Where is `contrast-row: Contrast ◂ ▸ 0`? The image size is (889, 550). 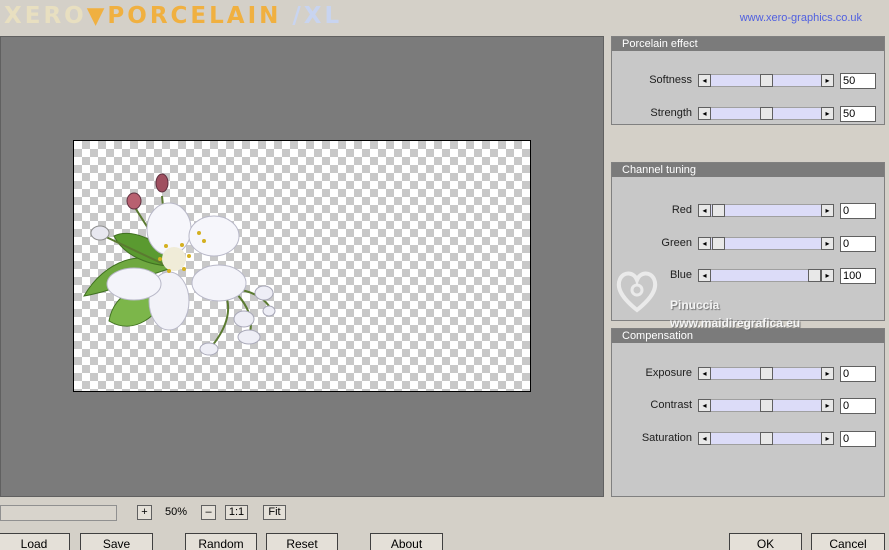 contrast-row: Contrast ◂ ▸ 0 is located at coordinates (749, 406).